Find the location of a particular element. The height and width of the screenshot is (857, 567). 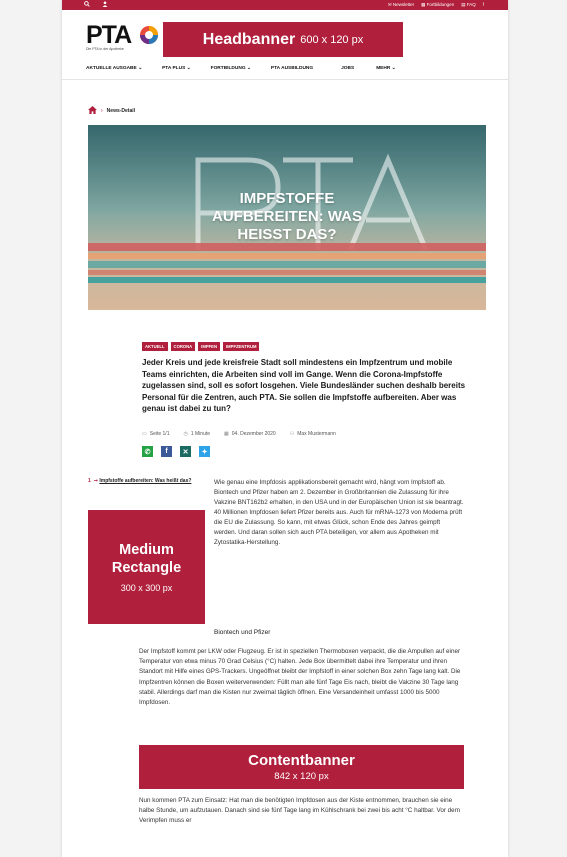

xing-icon: ✕ is located at coordinates (185, 451).